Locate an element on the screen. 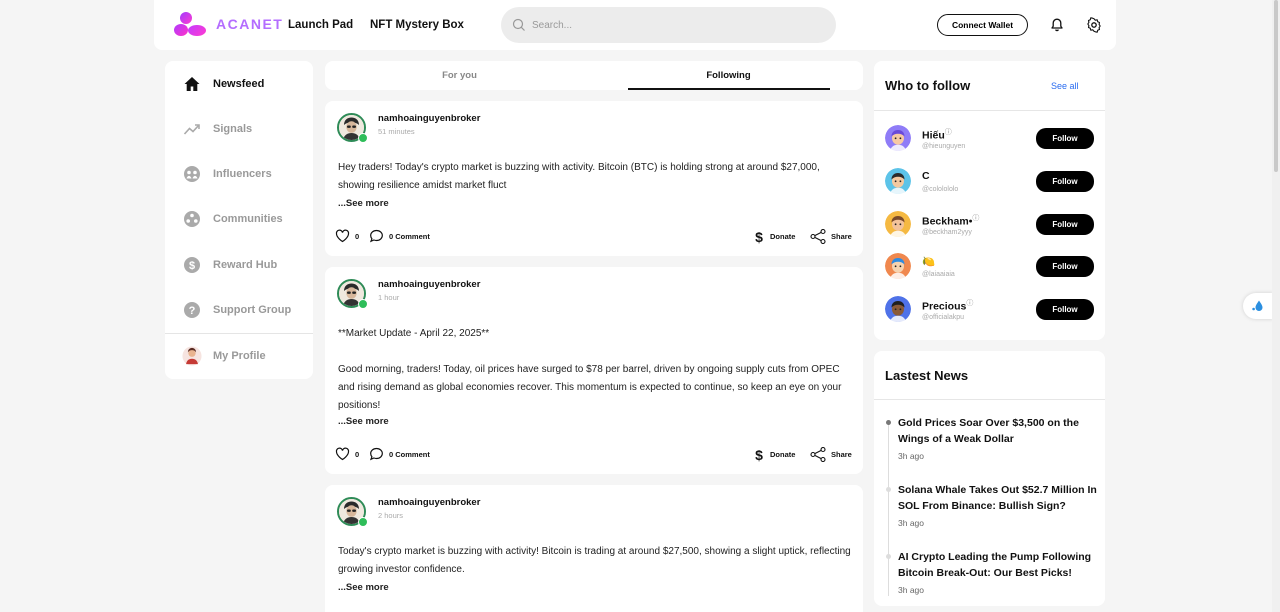 This screenshot has height=612, width=1280. follow-suggestion: Beckham•ⓘ @beckham2yyy Follow is located at coordinates (990, 226).